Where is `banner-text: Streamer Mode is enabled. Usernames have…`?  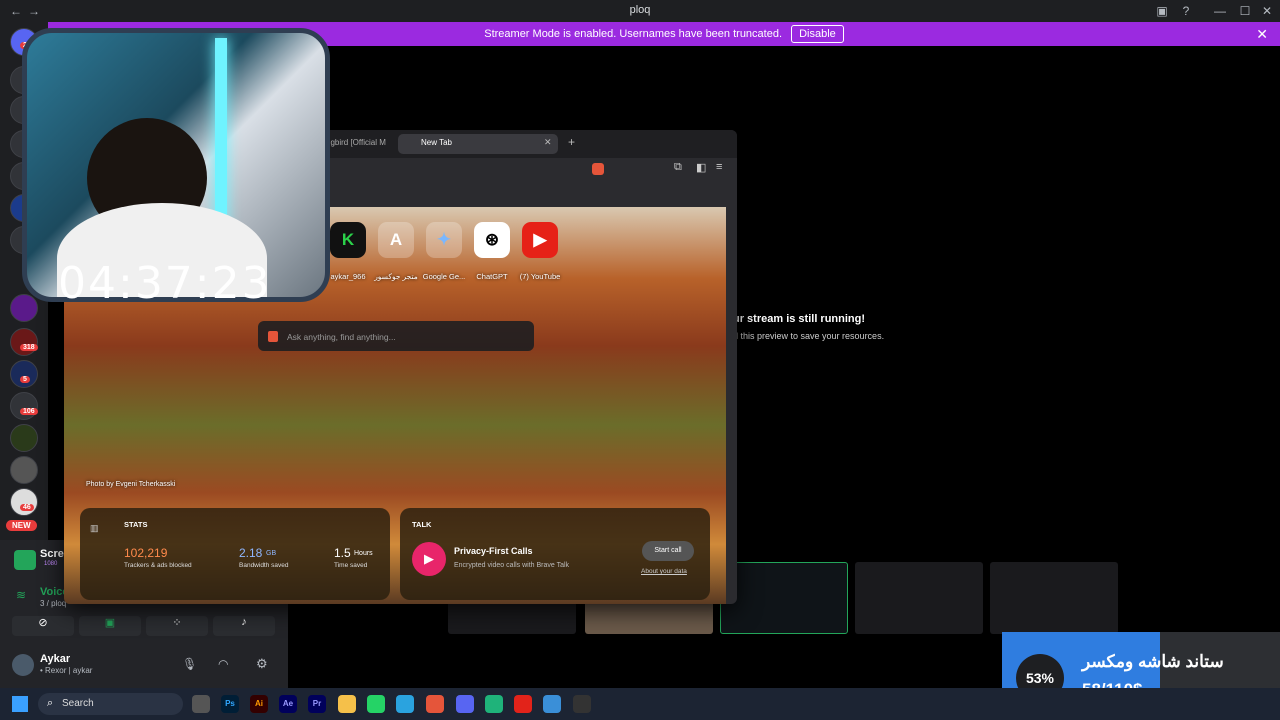
banner-text: Streamer Mode is enabled. Usernames have… is located at coordinates (633, 34).